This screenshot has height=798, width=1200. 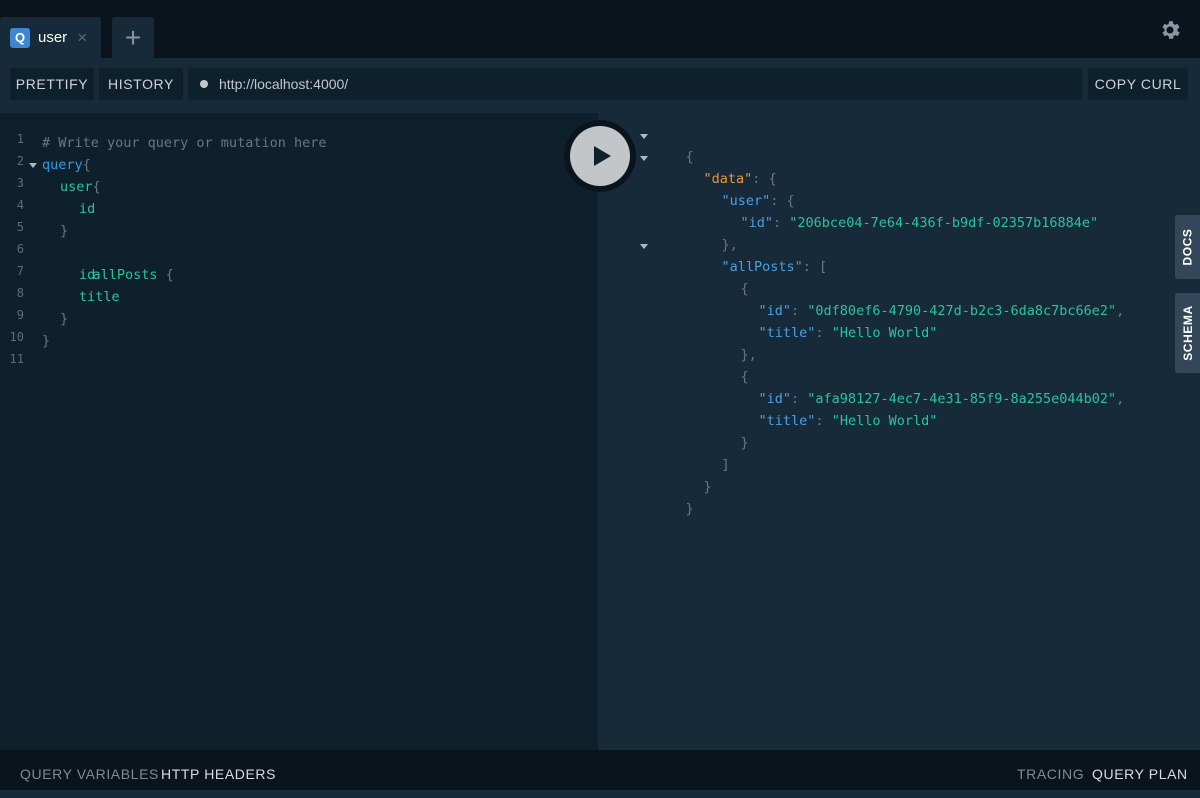 I want to click on code-line: title, so click(x=99, y=297).